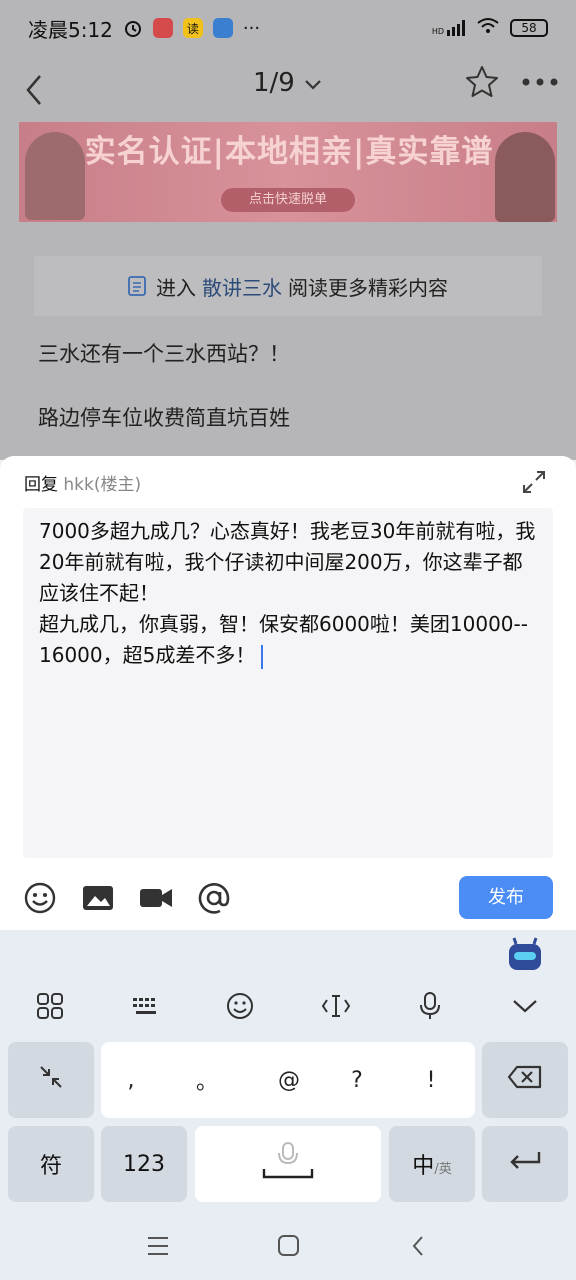  What do you see at coordinates (534, 482) in the screenshot?
I see `collapse-icon` at bounding box center [534, 482].